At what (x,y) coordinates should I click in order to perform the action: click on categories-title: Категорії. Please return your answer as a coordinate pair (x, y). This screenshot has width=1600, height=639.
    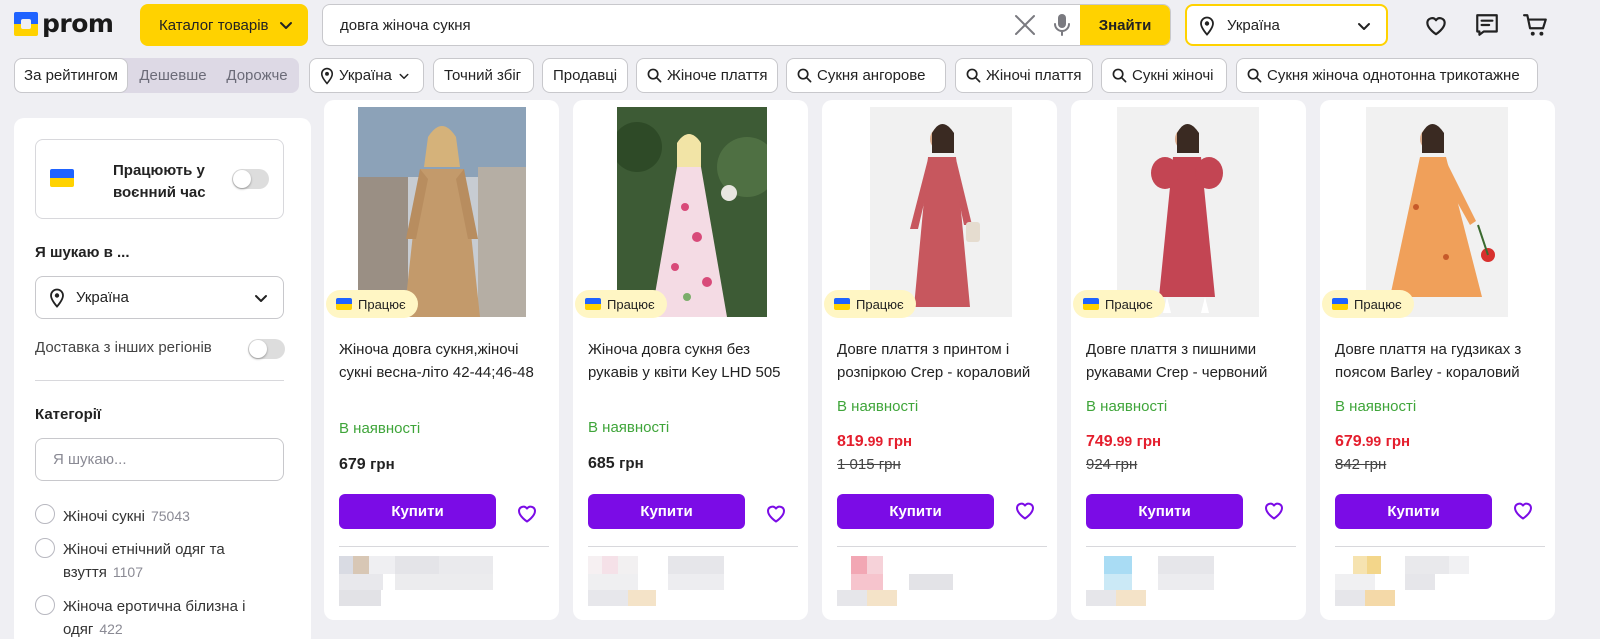
    Looking at the image, I should click on (68, 414).